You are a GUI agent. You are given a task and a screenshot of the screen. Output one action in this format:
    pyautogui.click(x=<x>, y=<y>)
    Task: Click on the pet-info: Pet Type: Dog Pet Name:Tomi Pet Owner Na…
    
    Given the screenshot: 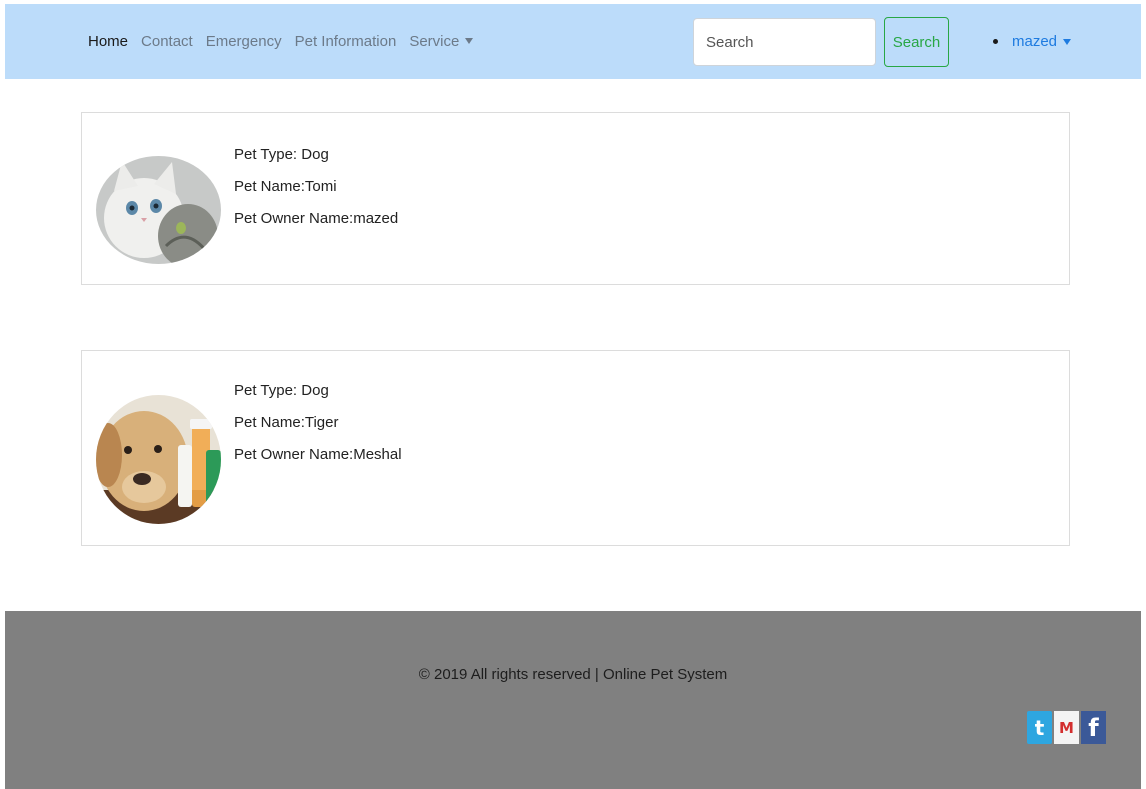 What is the action you would take?
    pyautogui.click(x=316, y=187)
    